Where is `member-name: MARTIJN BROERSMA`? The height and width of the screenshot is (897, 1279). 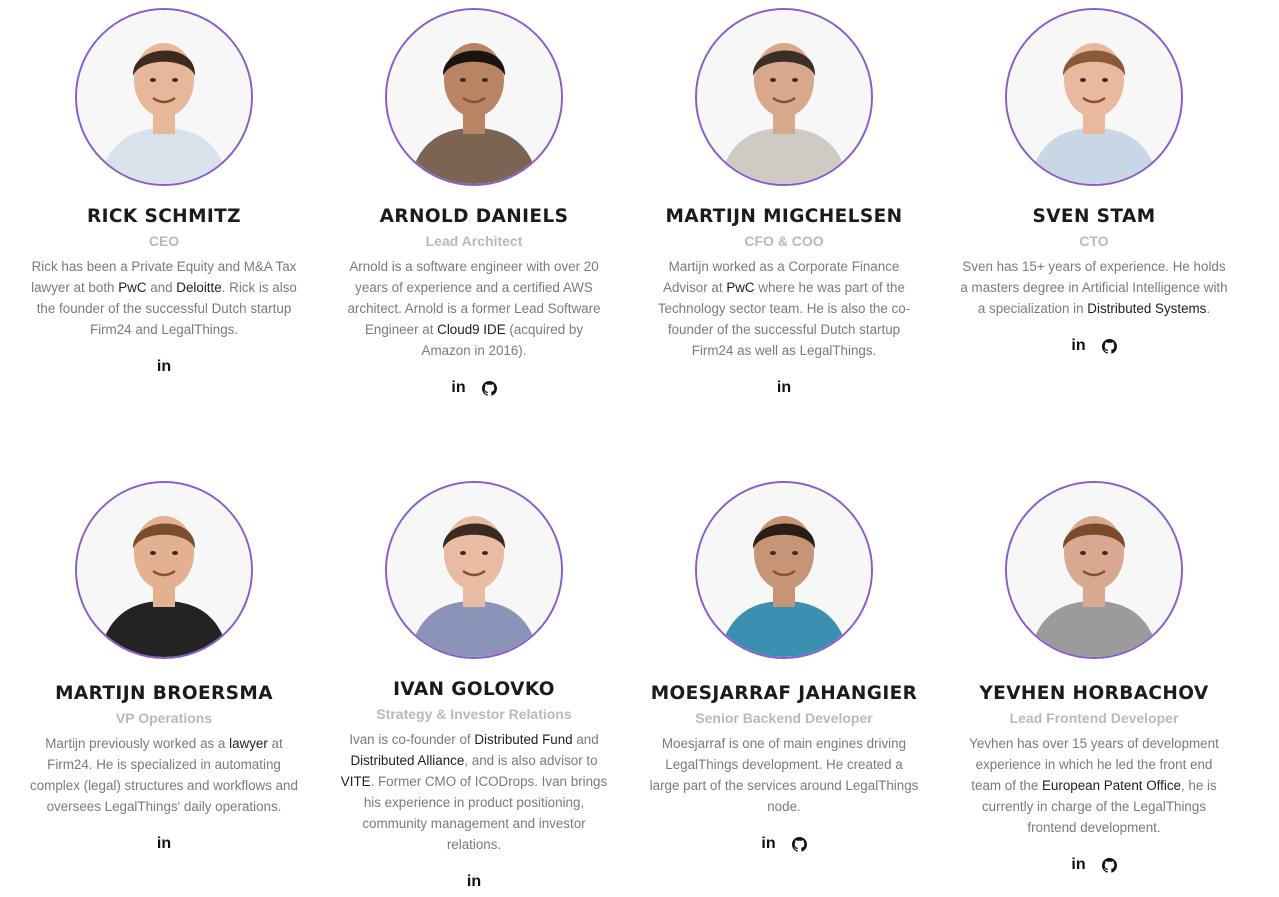 member-name: MARTIJN BROERSMA is located at coordinates (164, 693).